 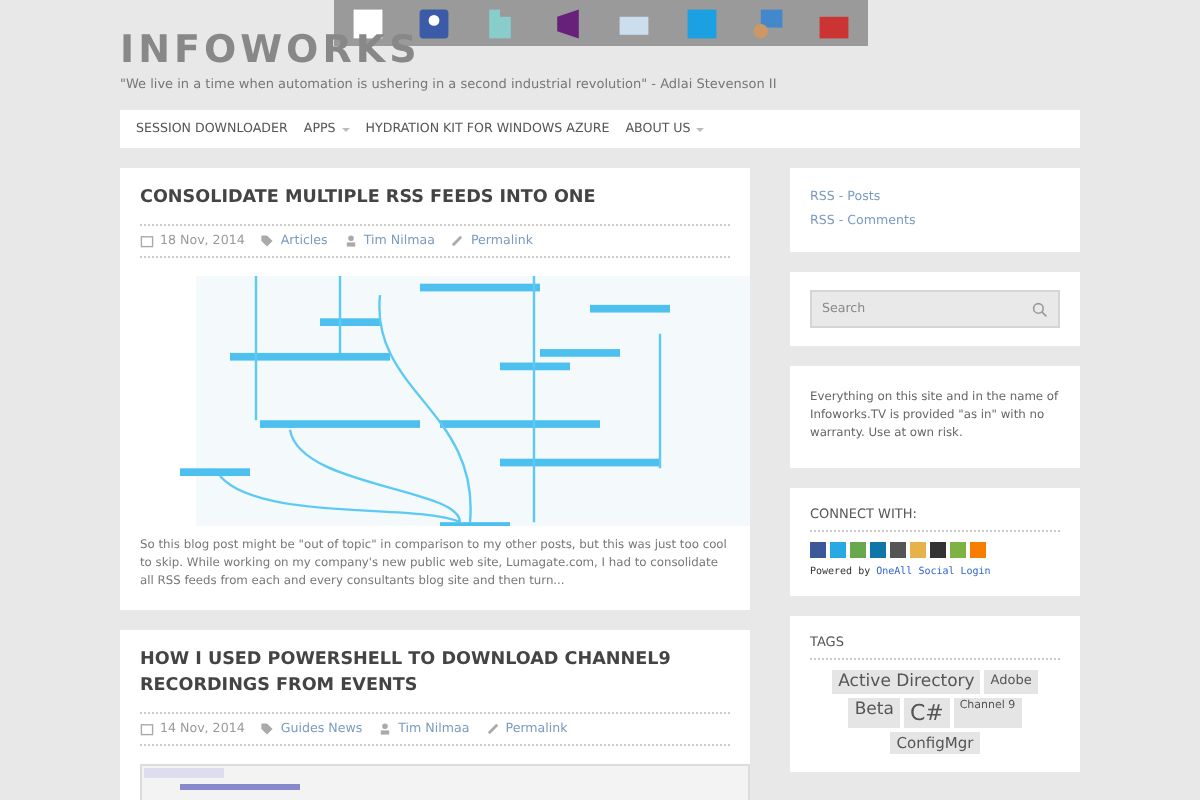 What do you see at coordinates (1040, 309) in the screenshot?
I see `search-icon` at bounding box center [1040, 309].